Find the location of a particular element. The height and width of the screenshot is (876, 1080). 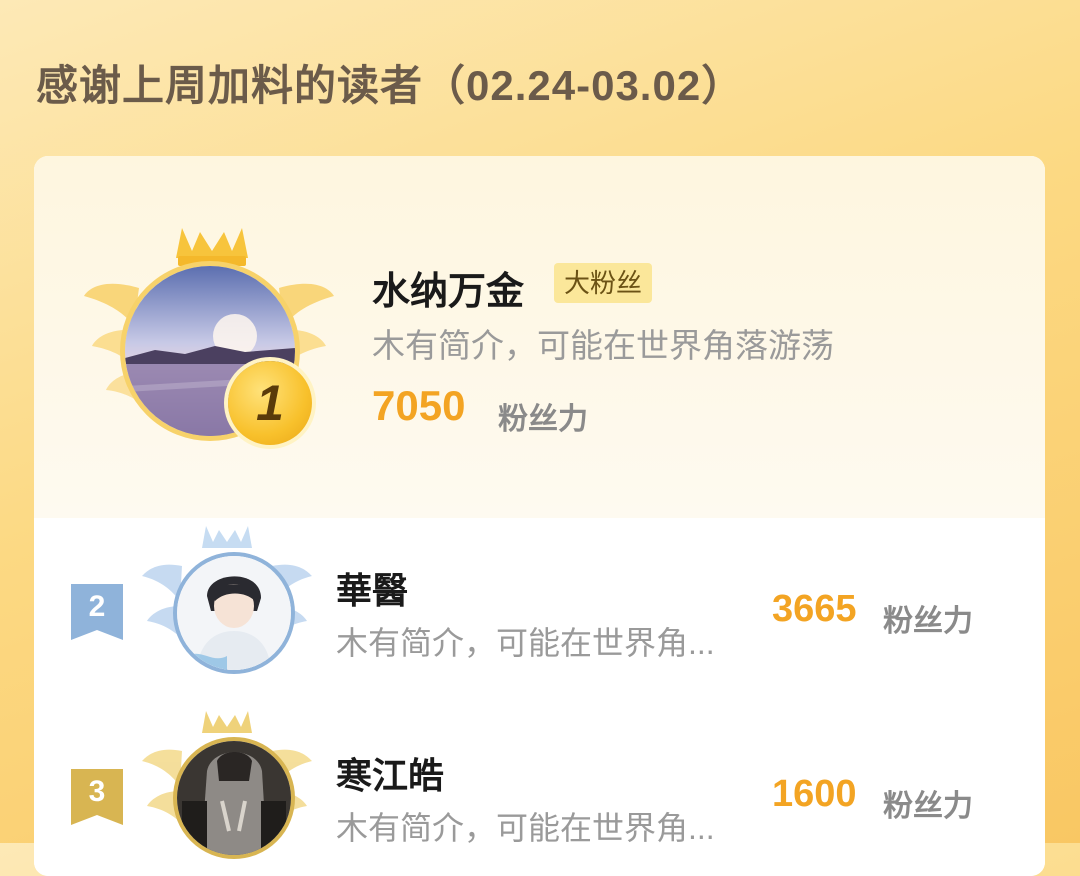

row-name: 寒江皓 is located at coordinates (390, 773).